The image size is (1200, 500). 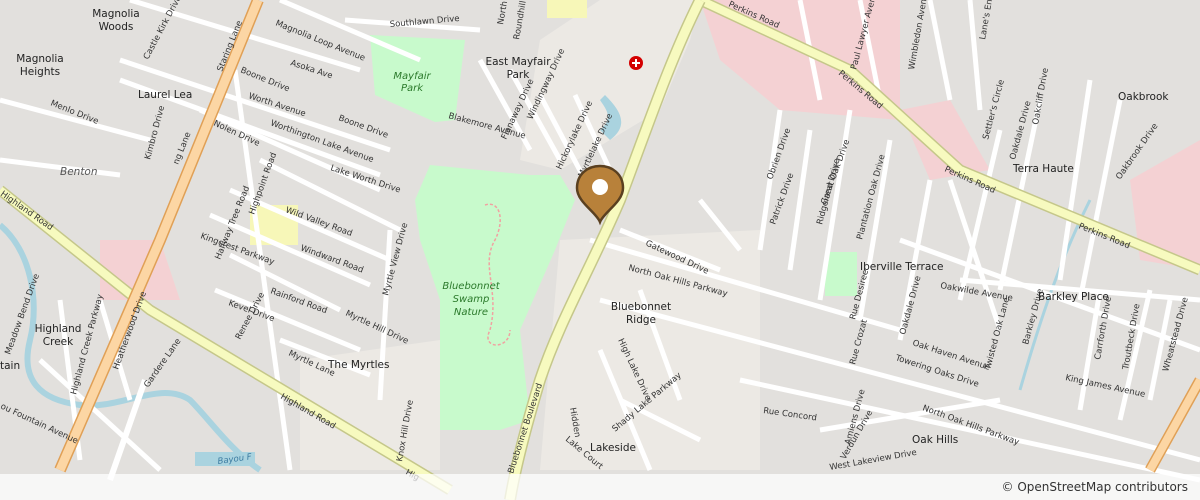 I want to click on place-oakbrook: Oakbrook, so click(x=1143, y=97).